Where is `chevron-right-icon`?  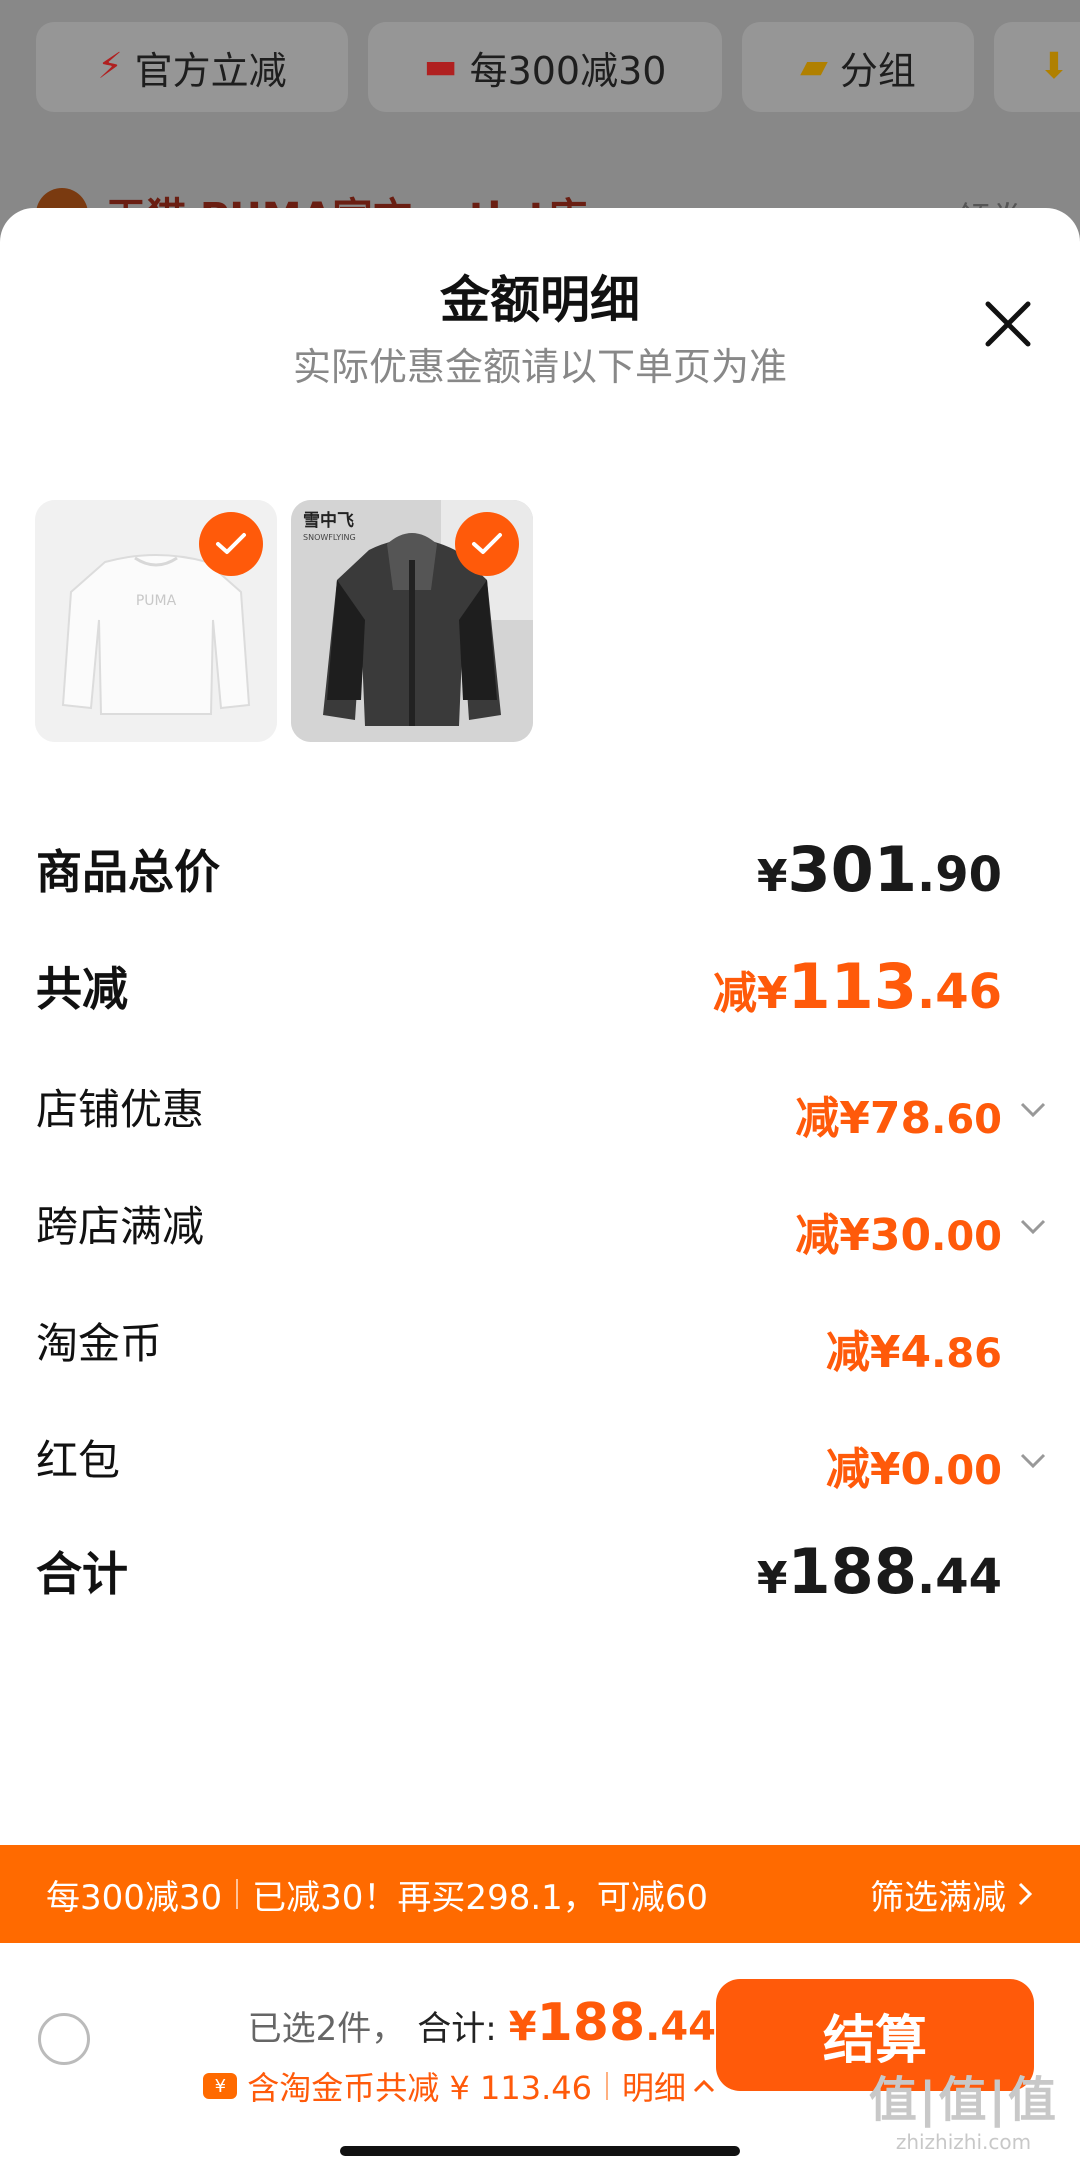
chevron-right-icon is located at coordinates (1025, 1894).